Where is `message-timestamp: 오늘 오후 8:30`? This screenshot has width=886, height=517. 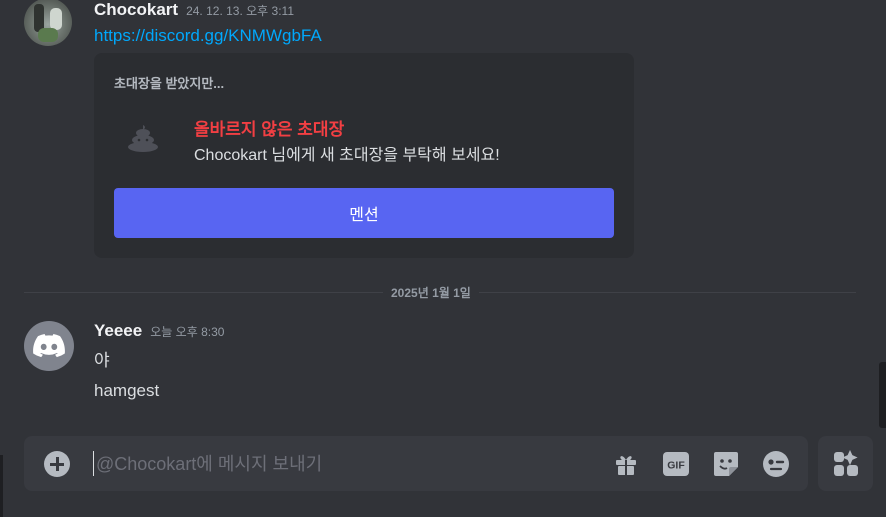 message-timestamp: 오늘 오후 8:30 is located at coordinates (187, 332).